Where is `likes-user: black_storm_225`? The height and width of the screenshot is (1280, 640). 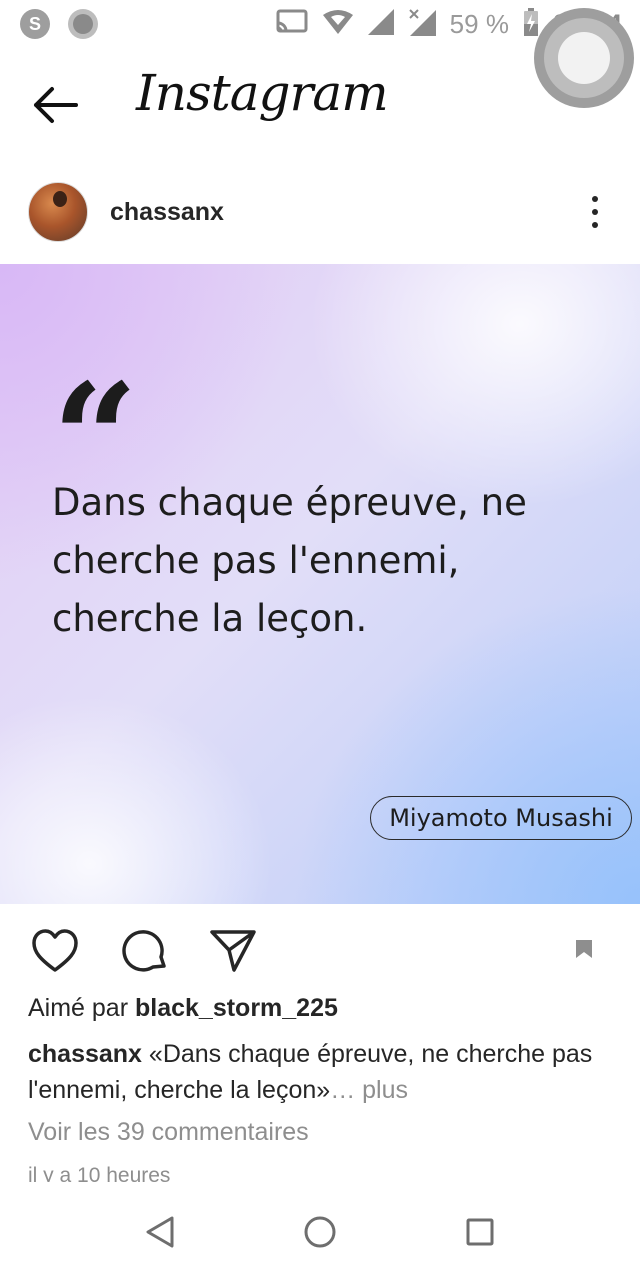
likes-user: black_storm_225 is located at coordinates (236, 1008).